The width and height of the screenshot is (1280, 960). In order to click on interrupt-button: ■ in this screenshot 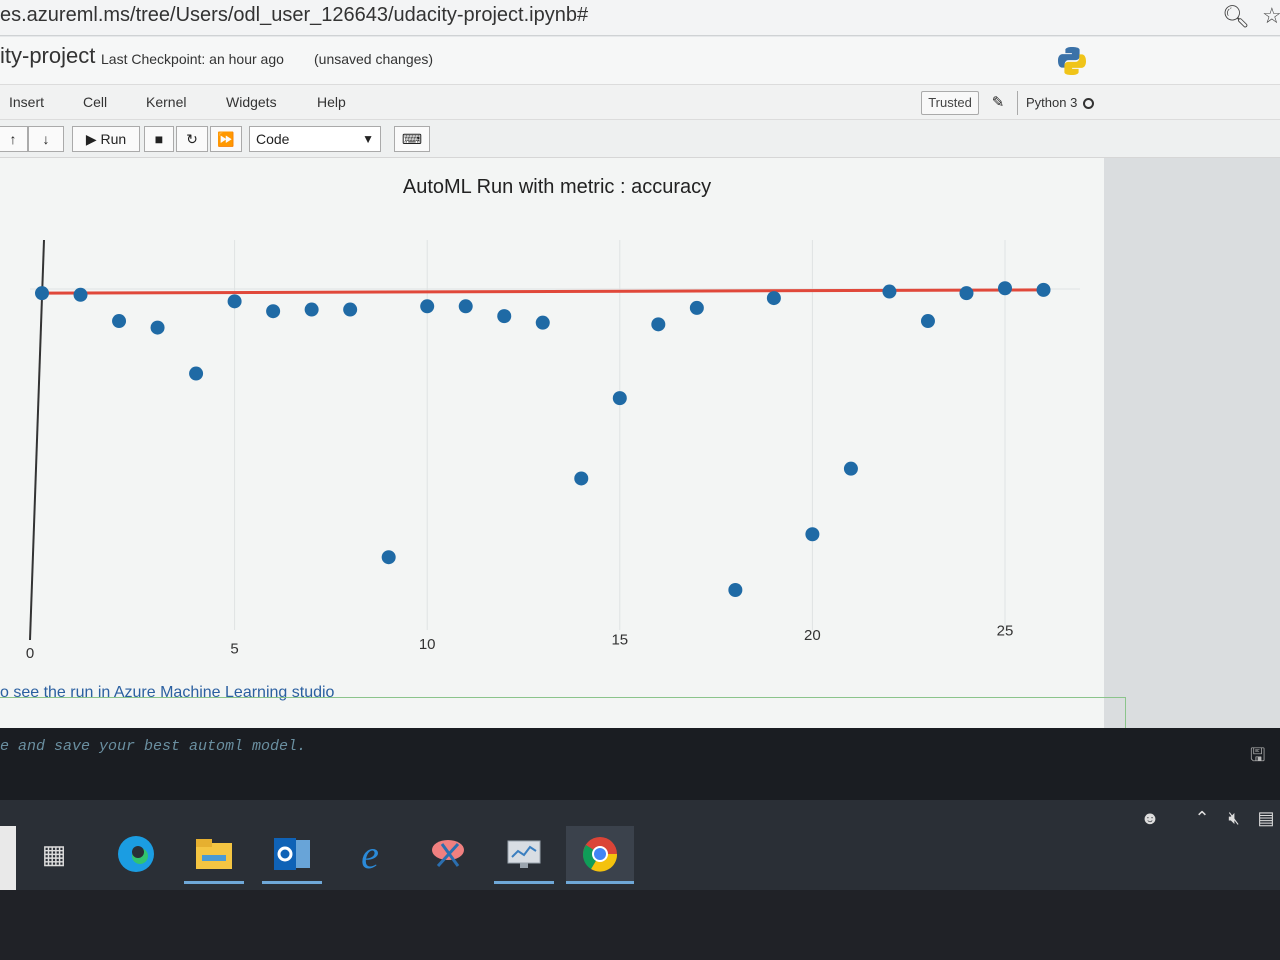, I will do `click(159, 139)`.